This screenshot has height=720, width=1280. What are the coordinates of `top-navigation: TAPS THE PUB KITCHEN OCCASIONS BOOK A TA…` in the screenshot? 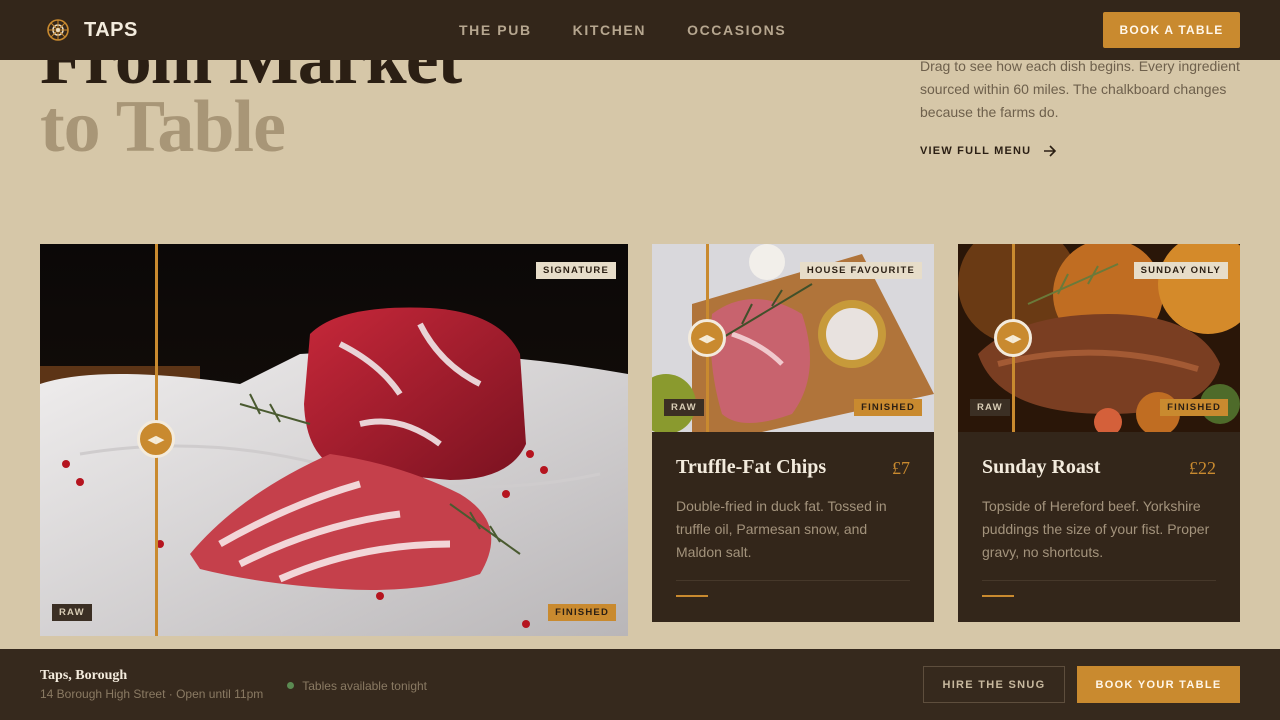 It's located at (640, 30).